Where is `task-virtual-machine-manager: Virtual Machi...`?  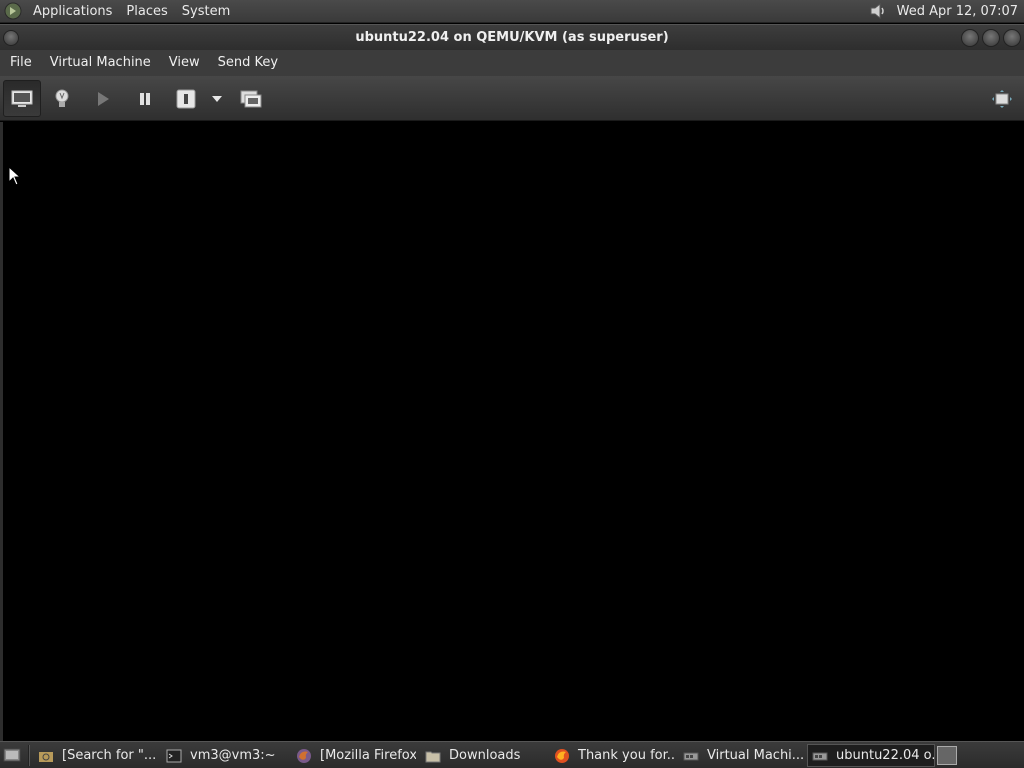 task-virtual-machine-manager: Virtual Machi... is located at coordinates (741, 755).